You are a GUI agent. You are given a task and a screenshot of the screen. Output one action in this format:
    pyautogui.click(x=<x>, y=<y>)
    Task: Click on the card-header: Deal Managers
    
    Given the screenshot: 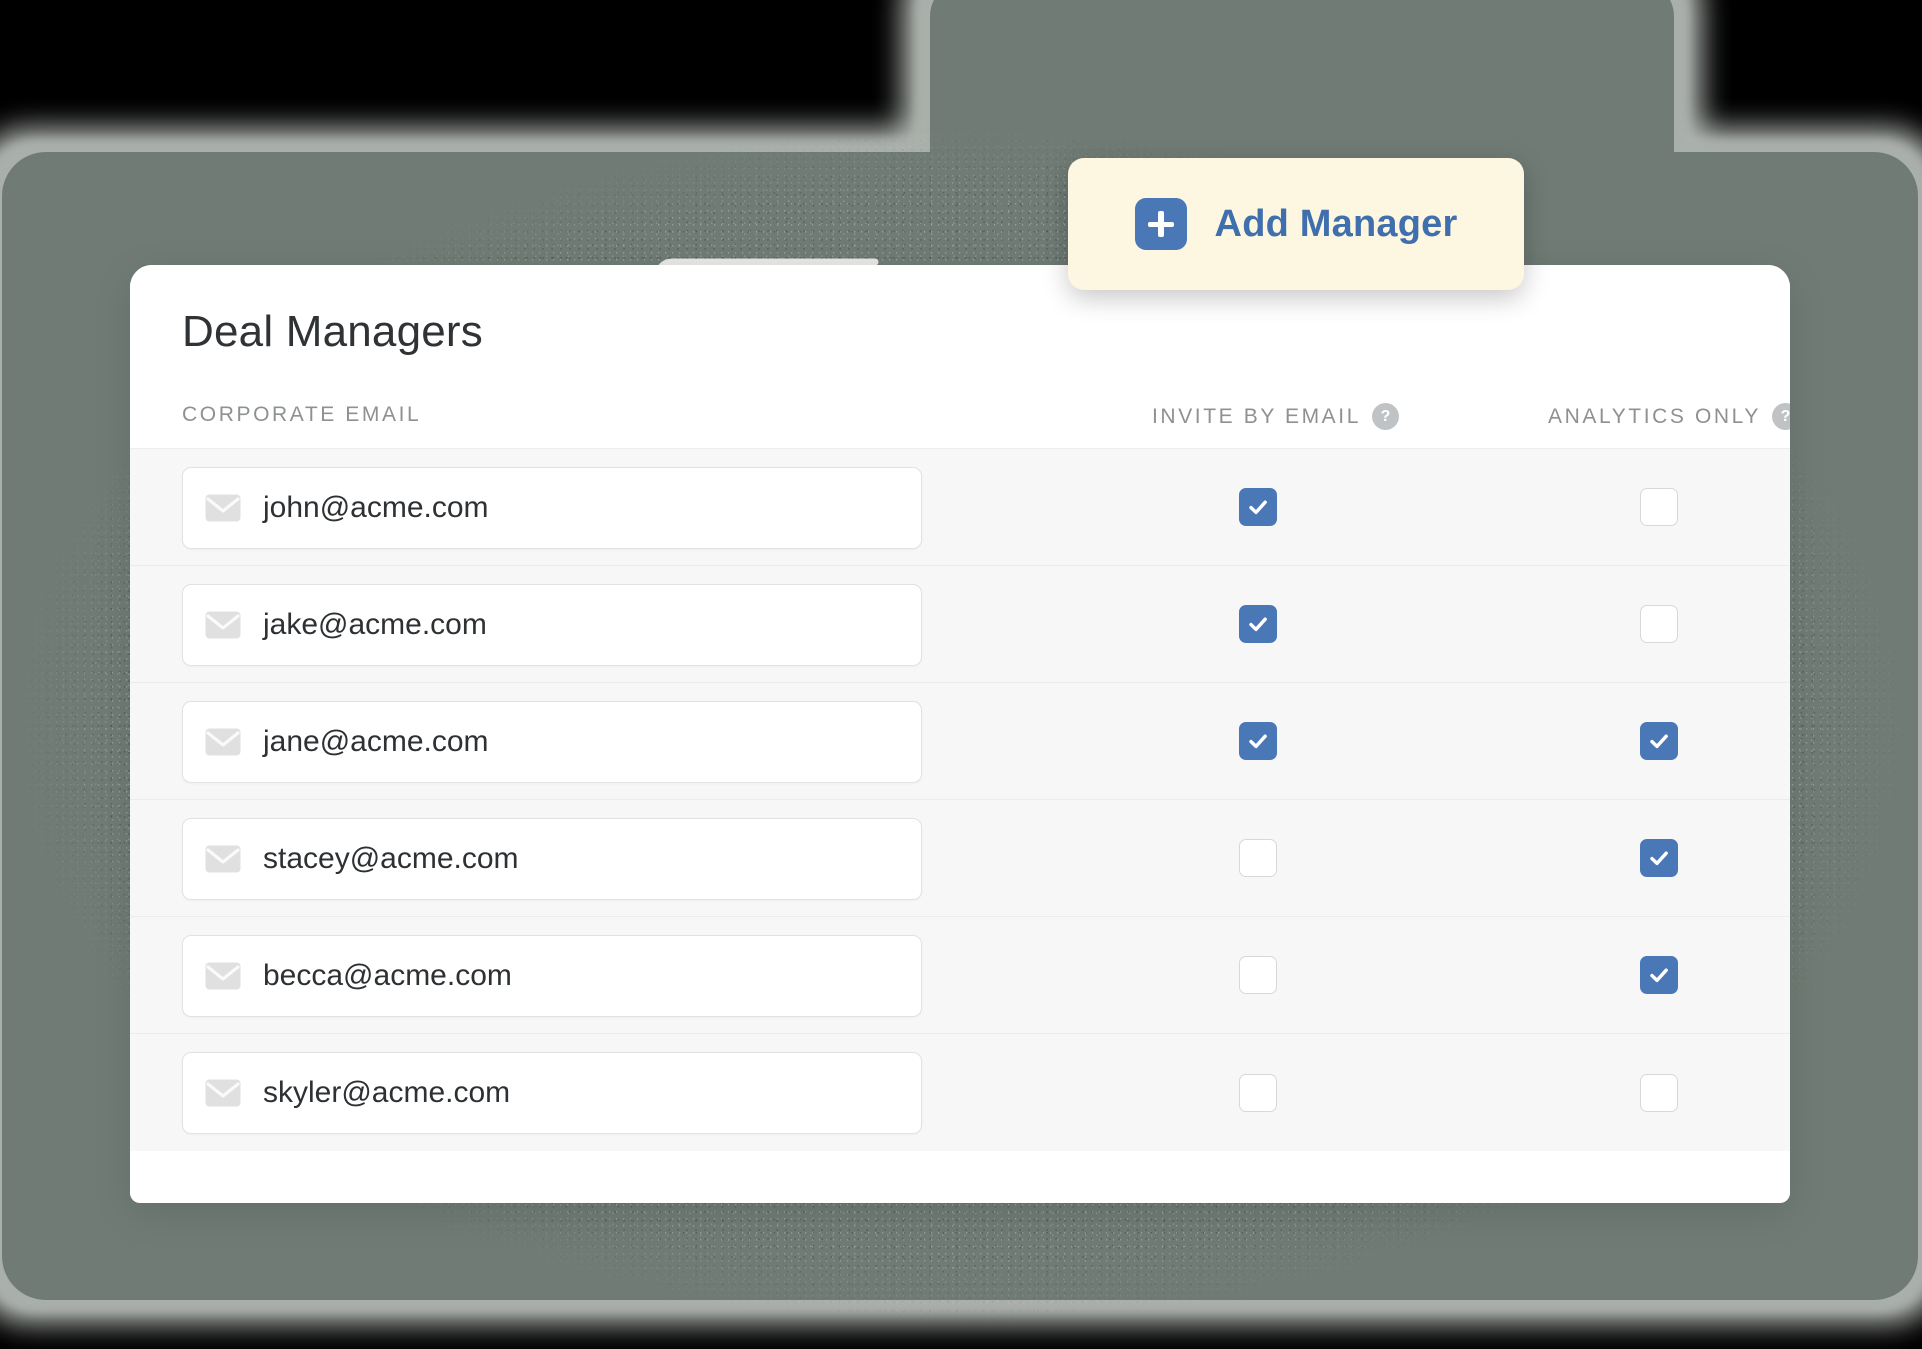 What is the action you would take?
    pyautogui.click(x=960, y=311)
    